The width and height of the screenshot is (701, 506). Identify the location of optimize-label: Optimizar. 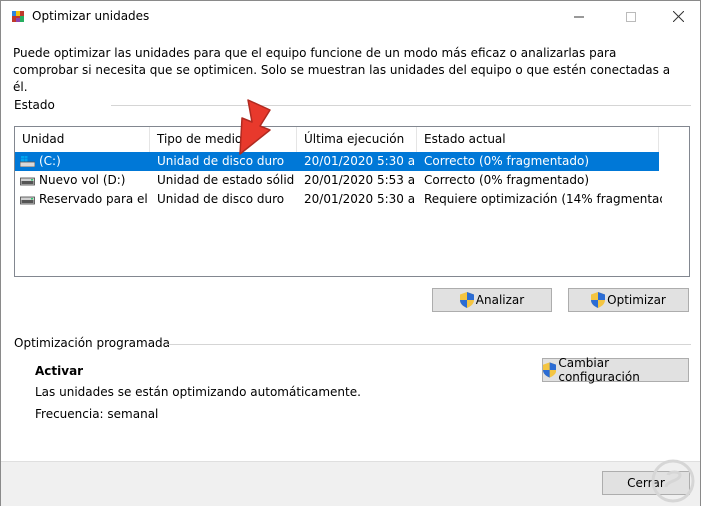
(636, 300).